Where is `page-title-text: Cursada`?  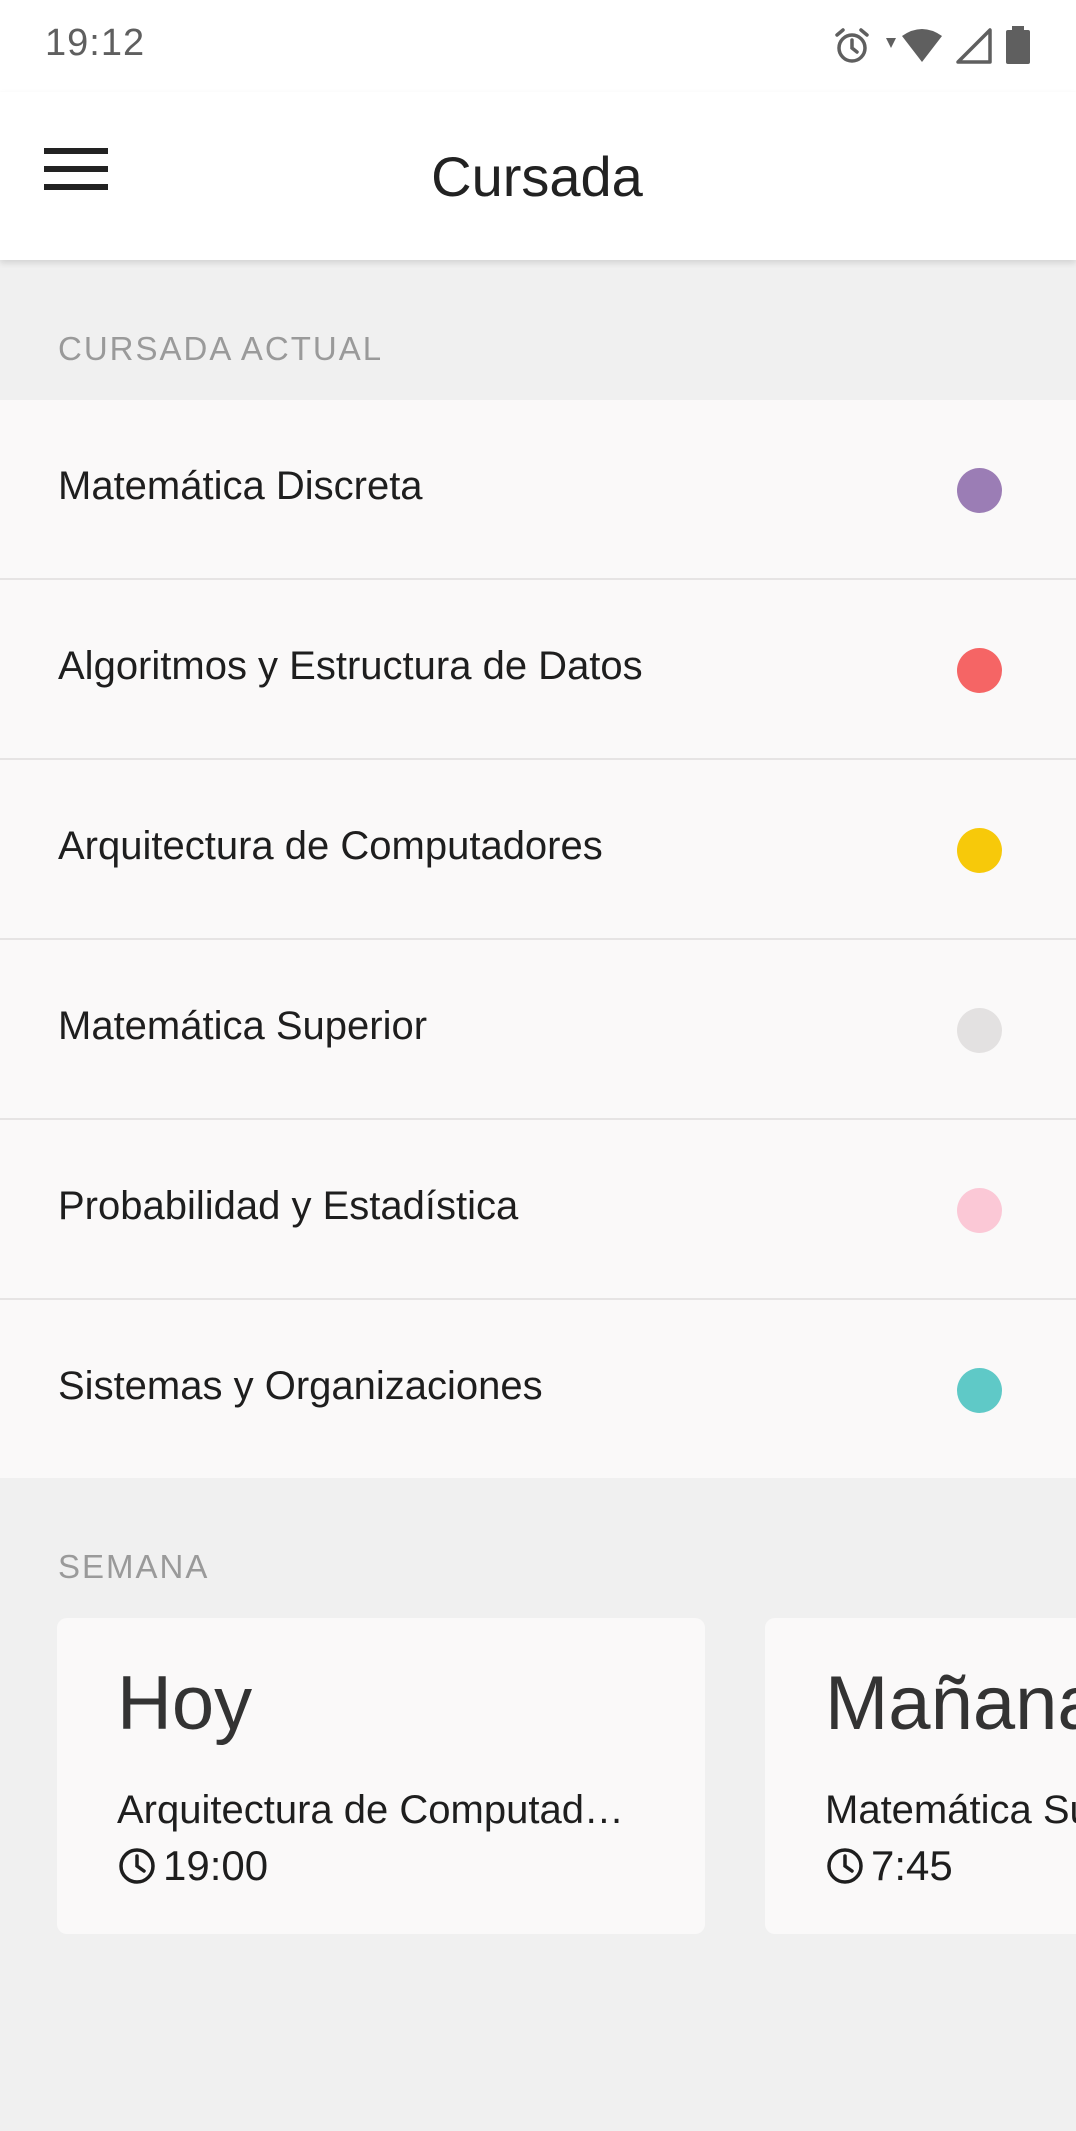
page-title-text: Cursada is located at coordinates (537, 176).